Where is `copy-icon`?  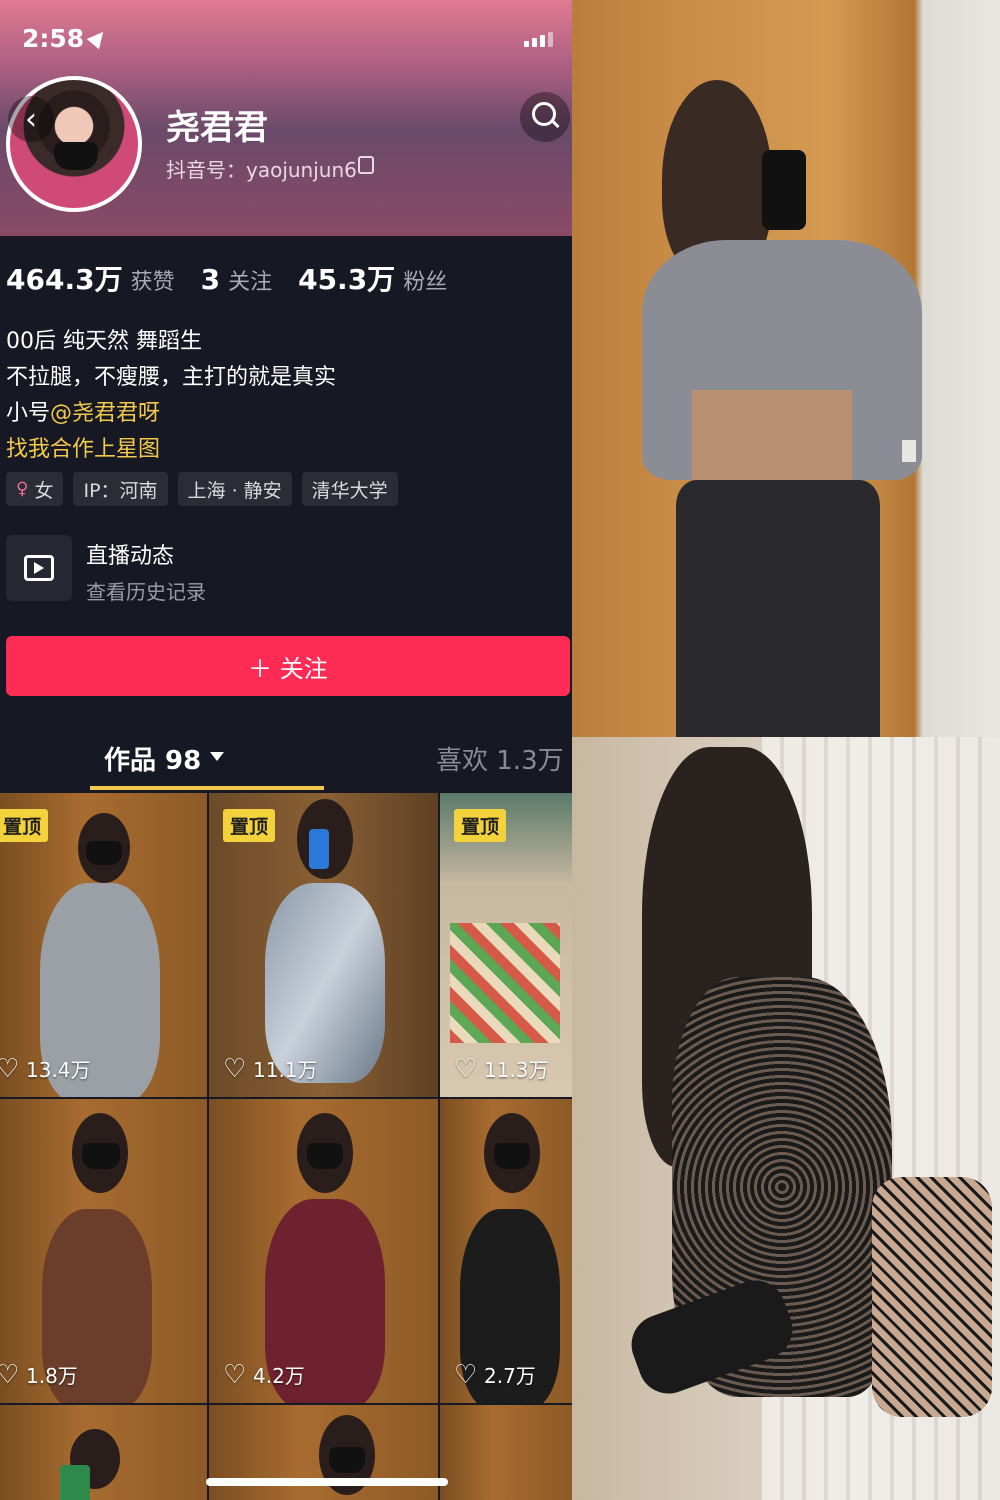
copy-icon is located at coordinates (366, 165).